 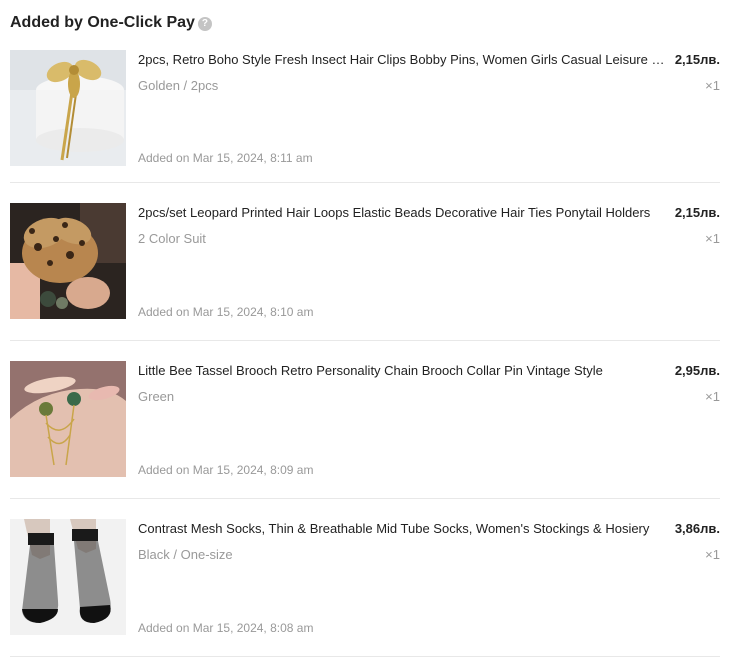 What do you see at coordinates (226, 628) in the screenshot?
I see `added-date: Added on Mar 15, 2024, 8:08 am` at bounding box center [226, 628].